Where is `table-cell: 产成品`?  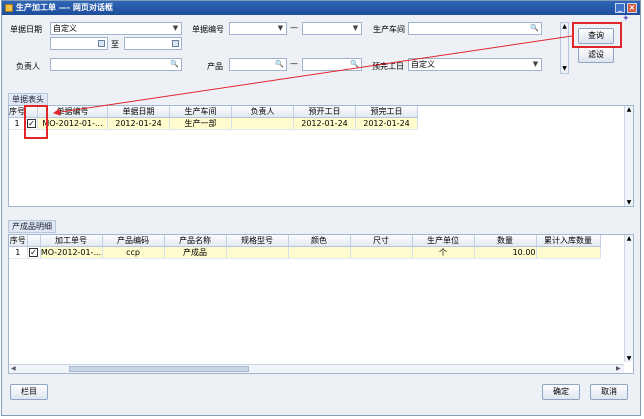
table-cell: 产成品 is located at coordinates (195, 252).